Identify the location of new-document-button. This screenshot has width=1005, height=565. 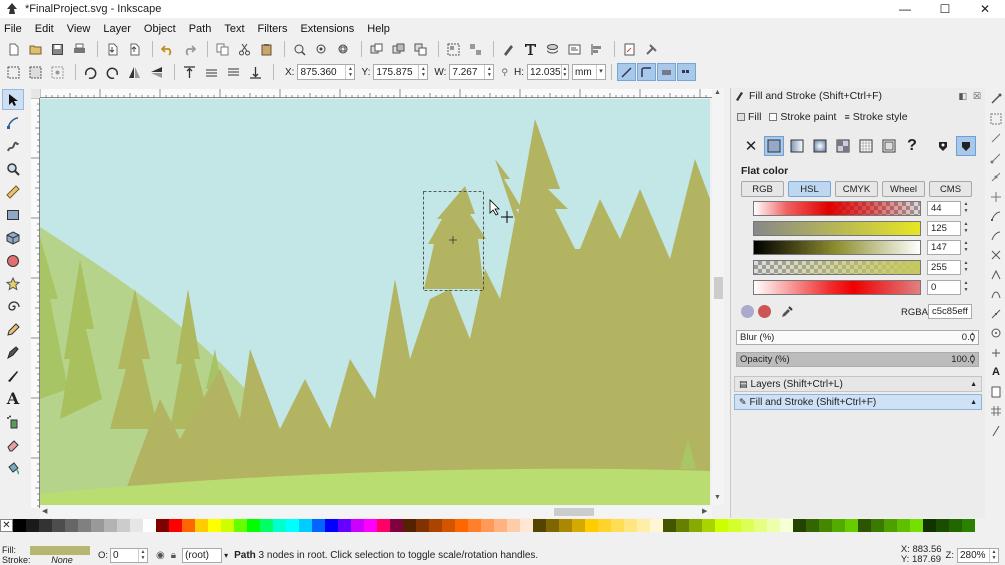
(13, 49).